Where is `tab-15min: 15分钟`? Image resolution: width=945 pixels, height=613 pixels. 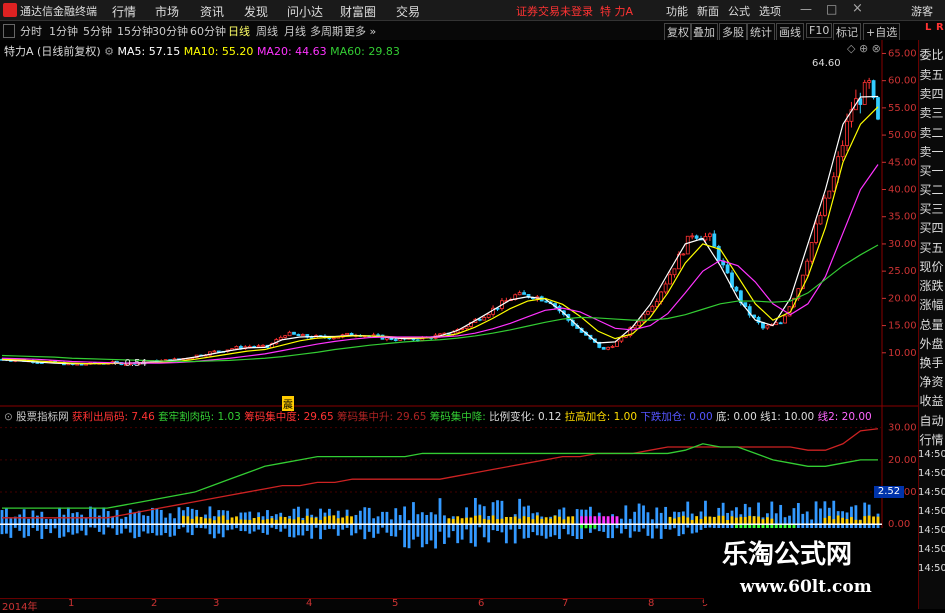
tab-15min: 15分钟 is located at coordinates (135, 31).